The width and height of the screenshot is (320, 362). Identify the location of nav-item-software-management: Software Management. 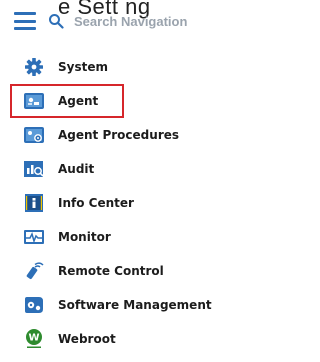
(130, 305).